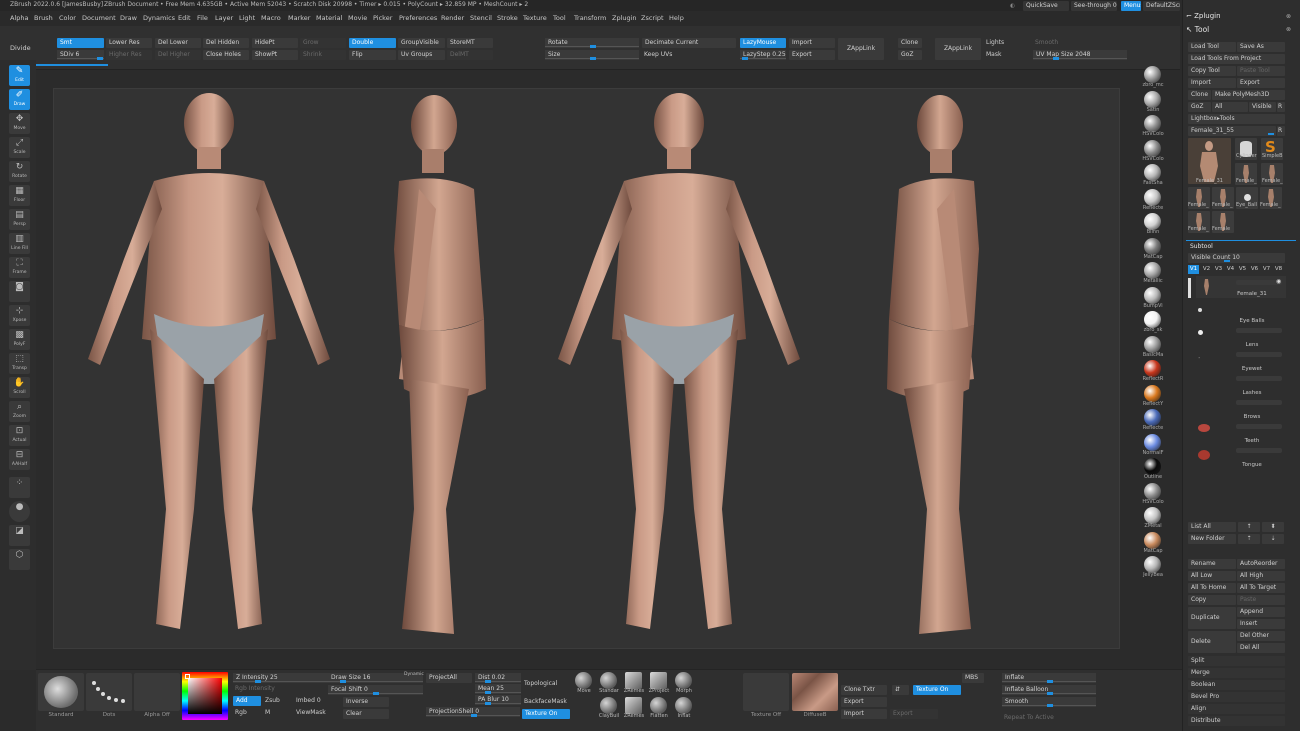 This screenshot has height=731, width=1300. I want to click on paste-subtool-button: Paste, so click(1261, 600).